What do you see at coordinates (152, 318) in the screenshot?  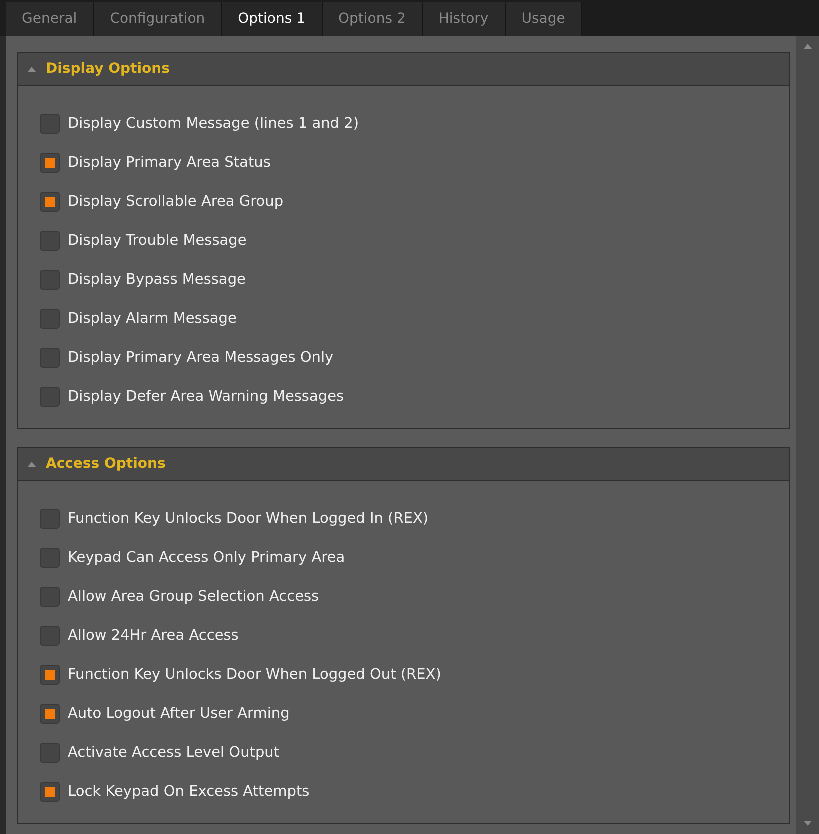 I see `option-label: Display Alarm Message` at bounding box center [152, 318].